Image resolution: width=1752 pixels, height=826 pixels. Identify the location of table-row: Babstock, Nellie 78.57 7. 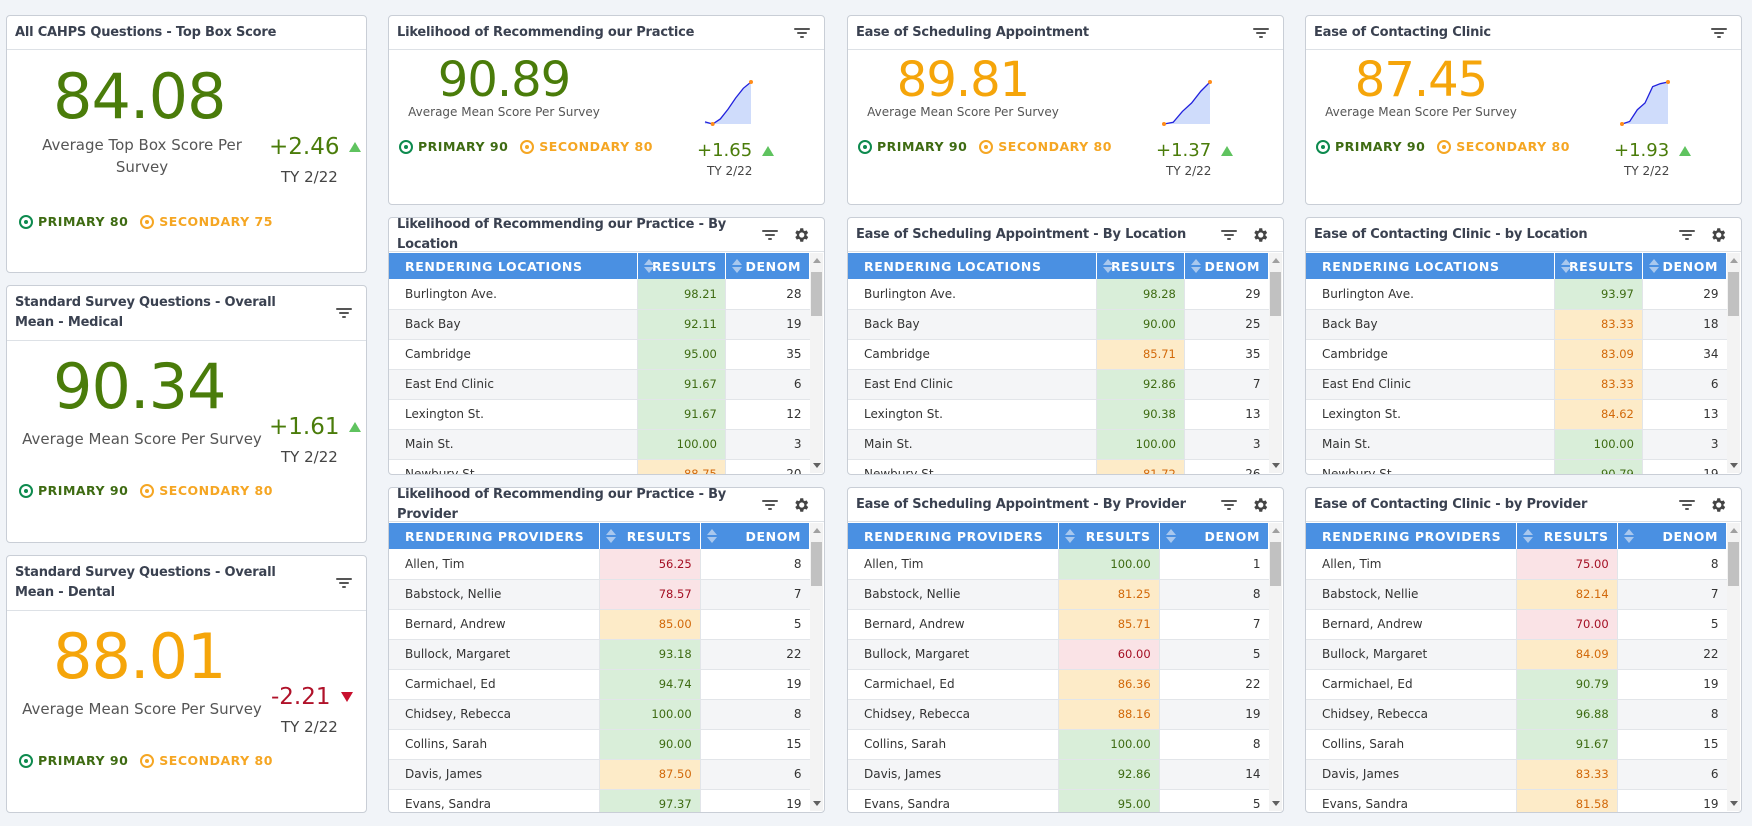
(599, 594).